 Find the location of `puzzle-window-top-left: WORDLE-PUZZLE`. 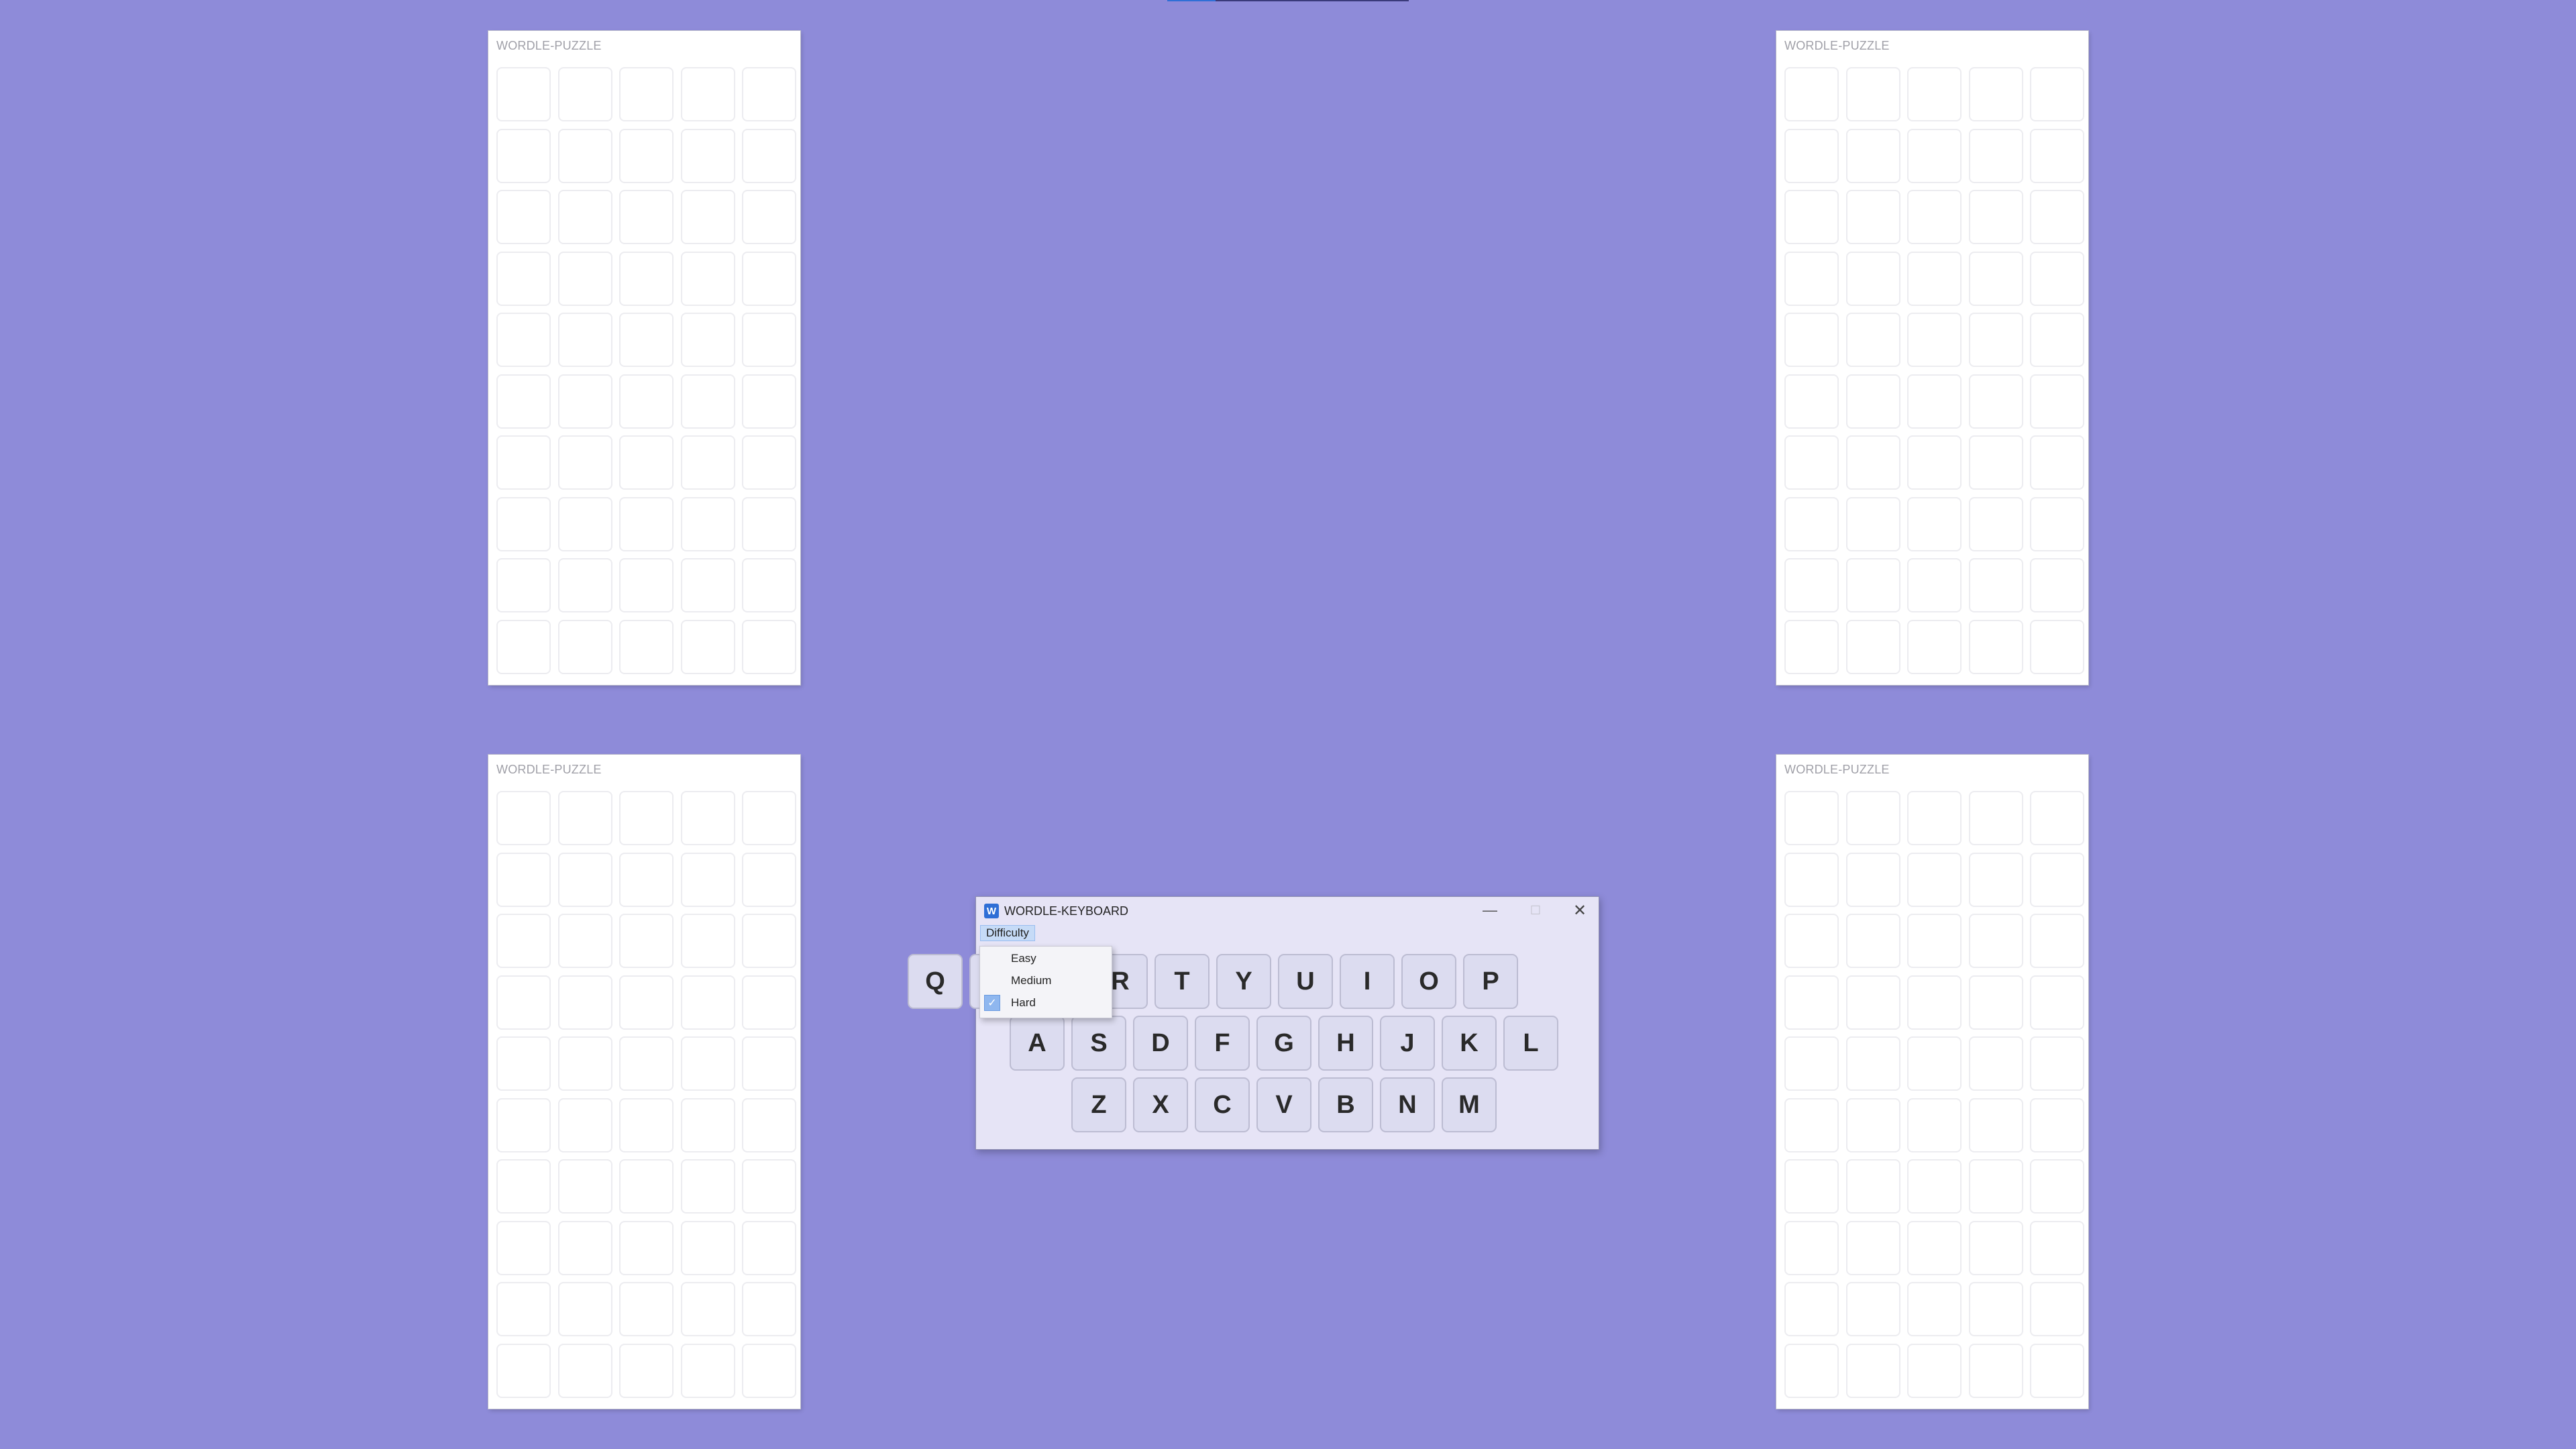

puzzle-window-top-left: WORDLE-PUZZLE is located at coordinates (644, 358).